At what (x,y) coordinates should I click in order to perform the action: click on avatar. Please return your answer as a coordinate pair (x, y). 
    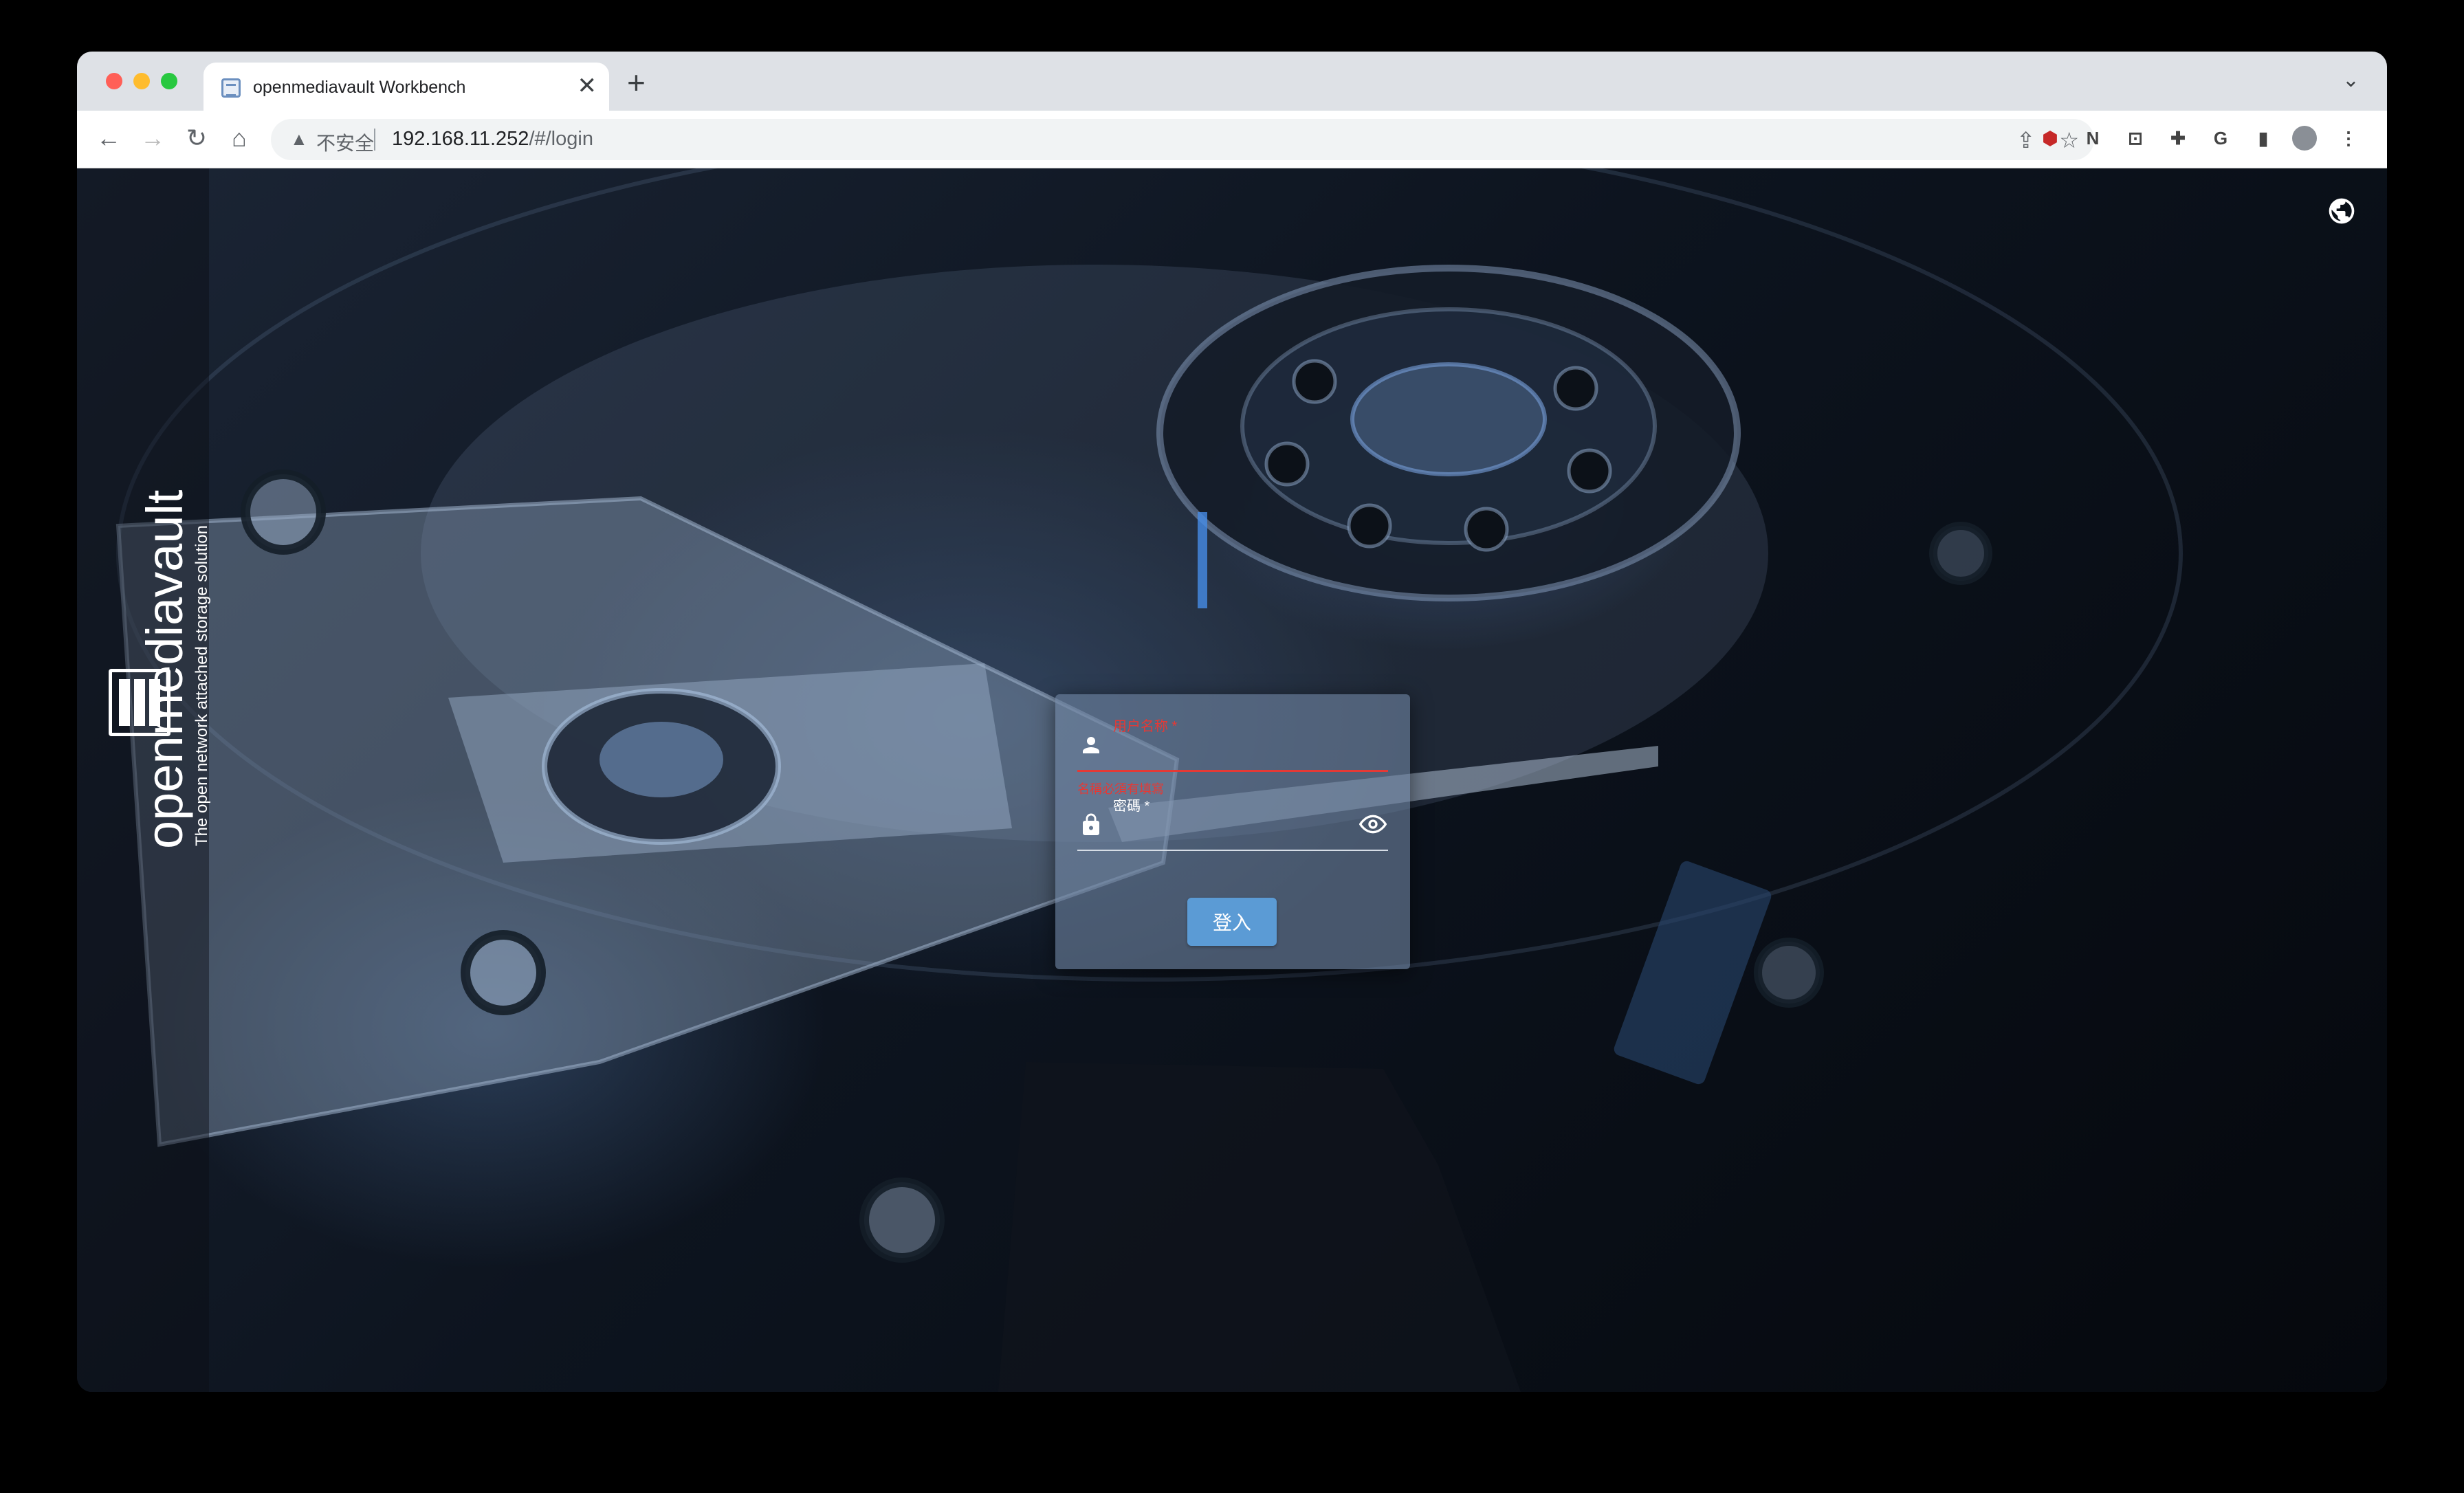
    Looking at the image, I should click on (2304, 138).